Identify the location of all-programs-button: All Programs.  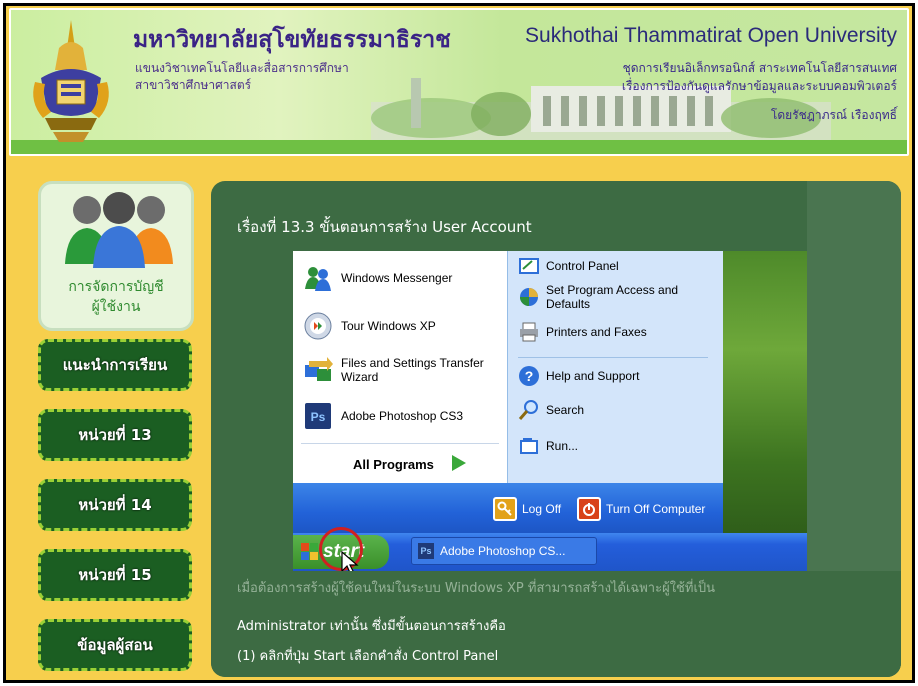
(410, 464).